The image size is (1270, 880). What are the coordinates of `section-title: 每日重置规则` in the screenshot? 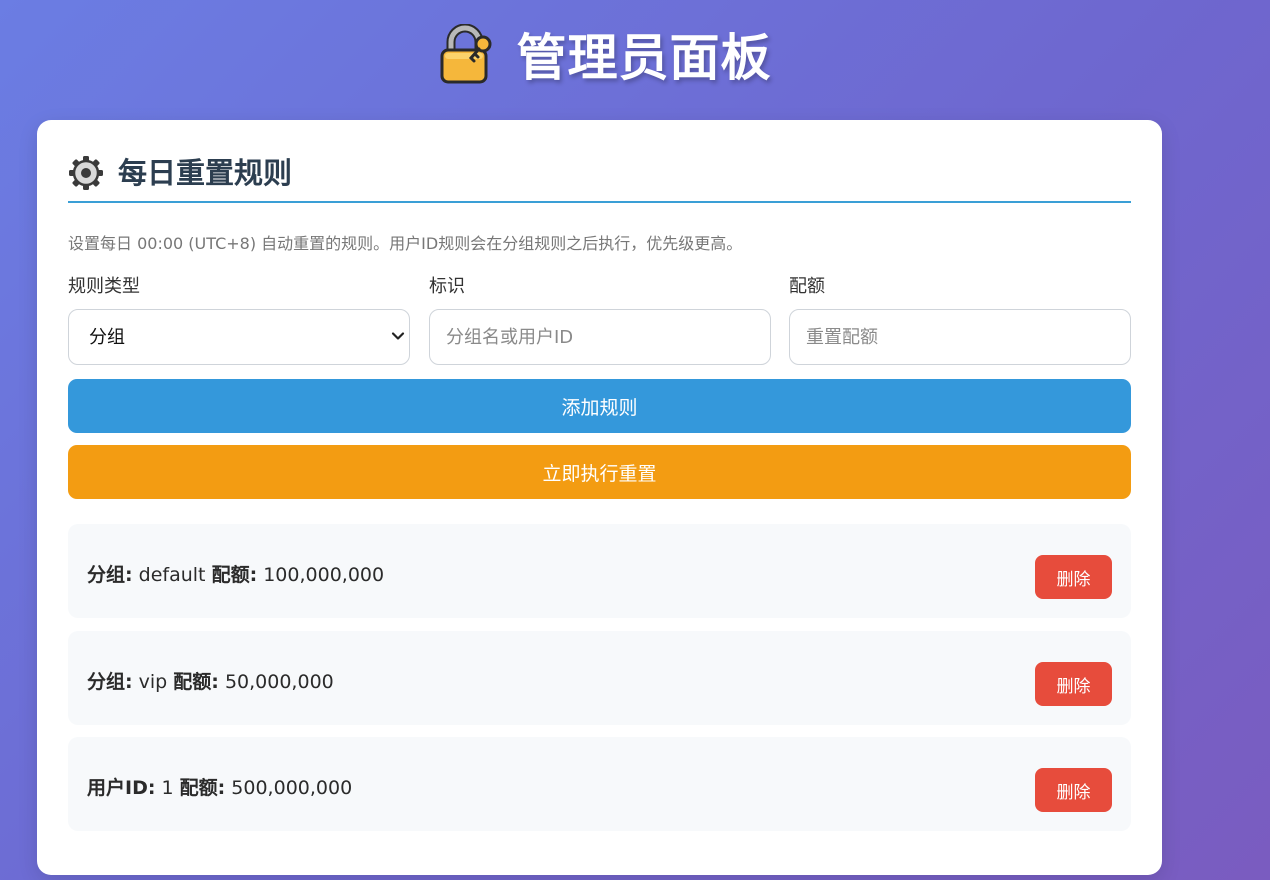 It's located at (205, 173).